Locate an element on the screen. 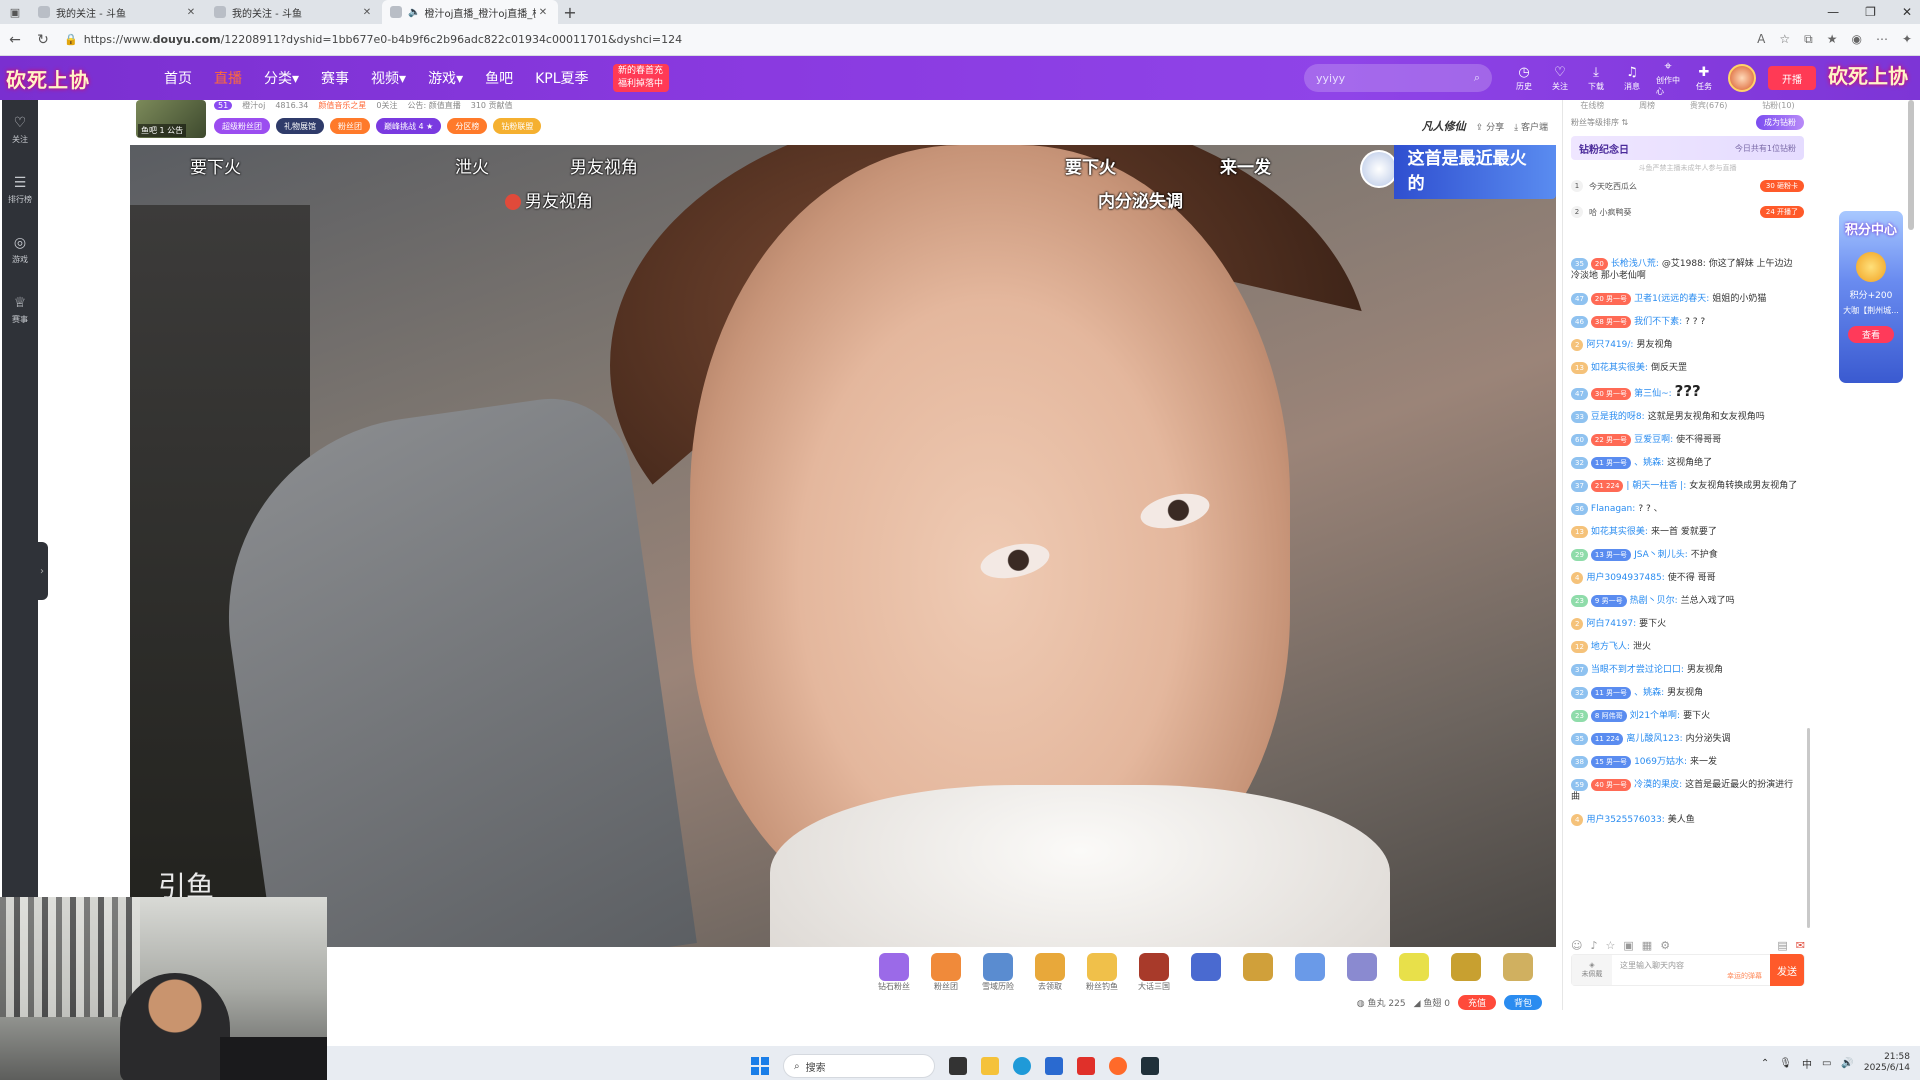 This screenshot has height=1080, width=1920. fan-badge: 30 男一号 is located at coordinates (1611, 394).